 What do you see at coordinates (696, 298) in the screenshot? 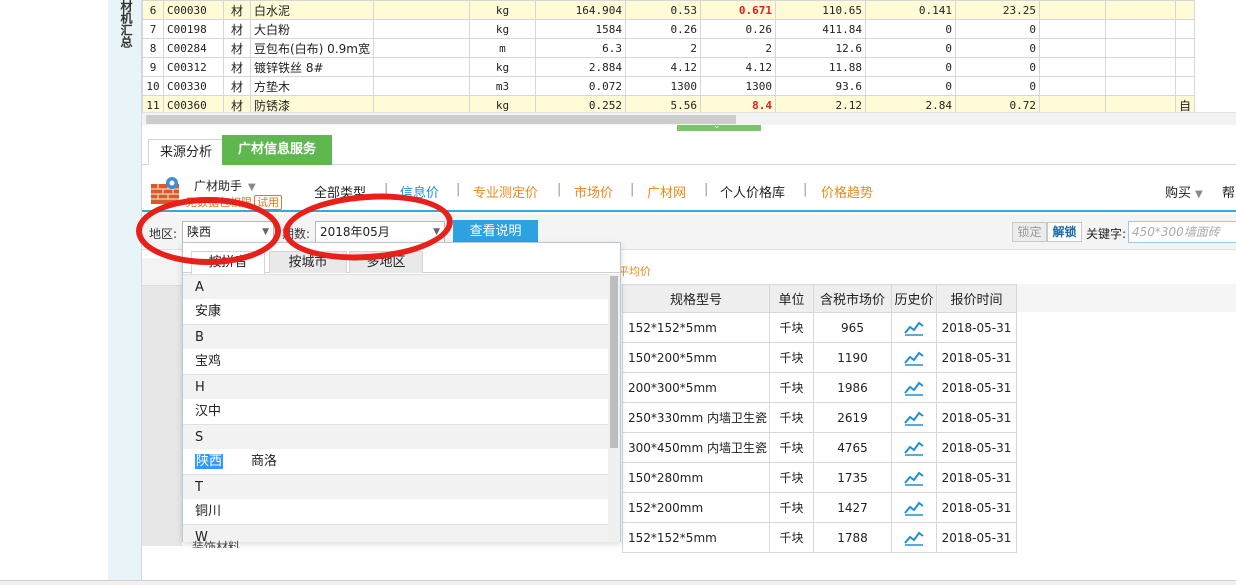
I see `col-spec: 规格型号` at bounding box center [696, 298].